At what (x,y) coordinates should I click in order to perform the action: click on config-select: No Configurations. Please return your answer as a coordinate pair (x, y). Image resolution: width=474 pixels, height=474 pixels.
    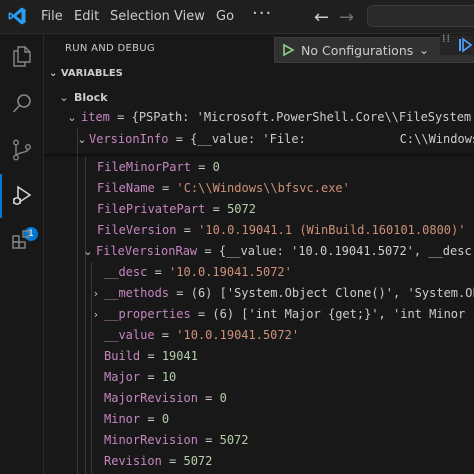
    Looking at the image, I should click on (357, 50).